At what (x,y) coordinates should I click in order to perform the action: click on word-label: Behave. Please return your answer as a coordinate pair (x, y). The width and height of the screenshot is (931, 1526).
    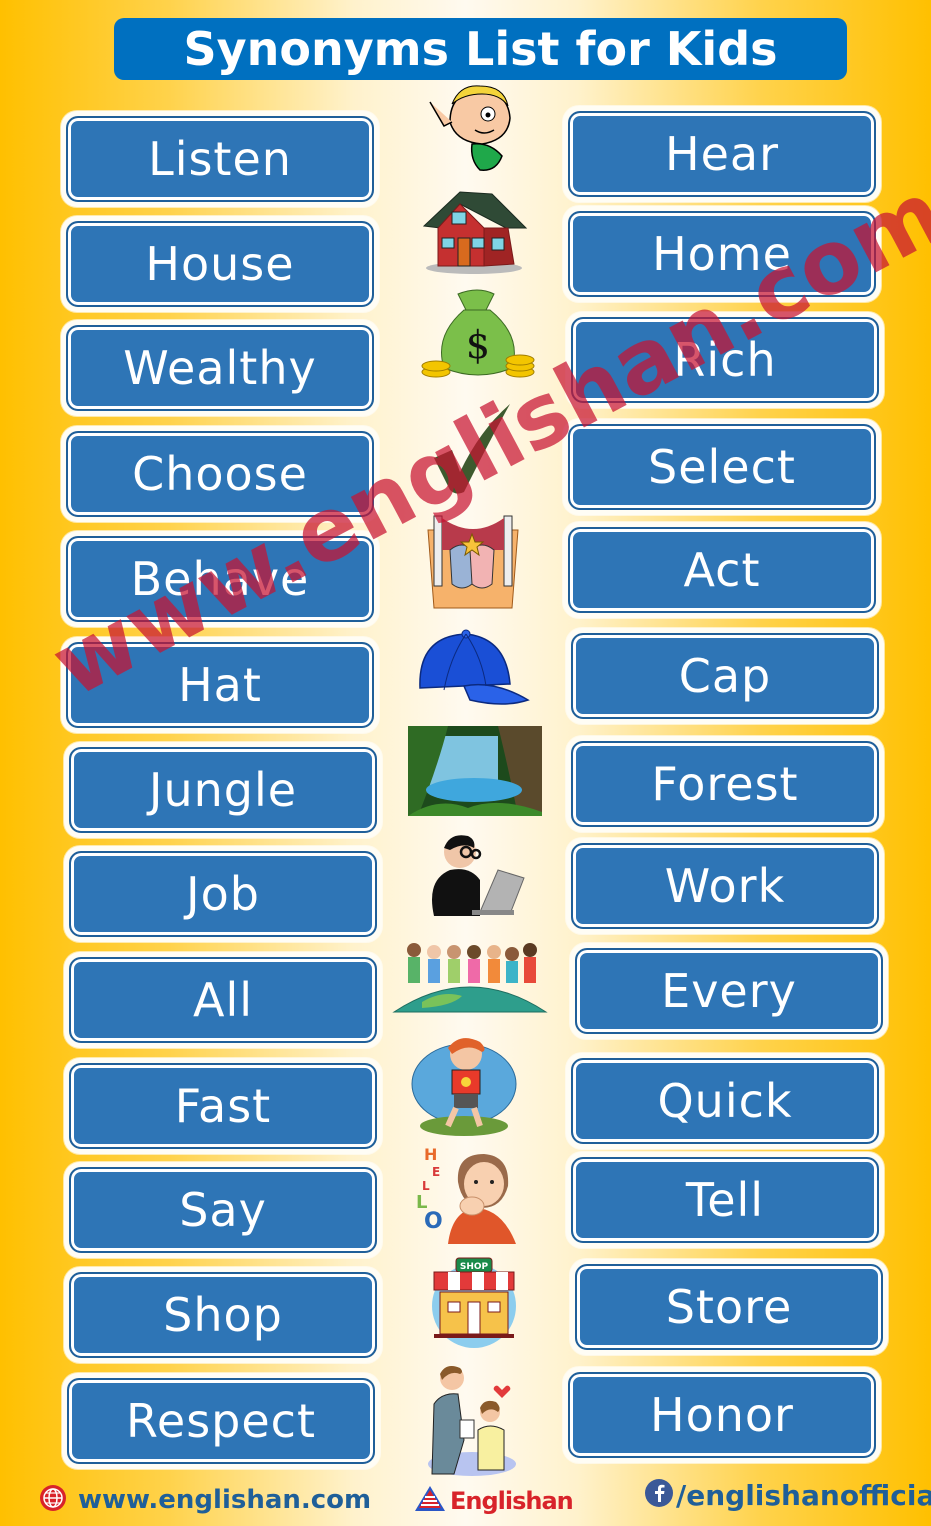
    Looking at the image, I should click on (220, 579).